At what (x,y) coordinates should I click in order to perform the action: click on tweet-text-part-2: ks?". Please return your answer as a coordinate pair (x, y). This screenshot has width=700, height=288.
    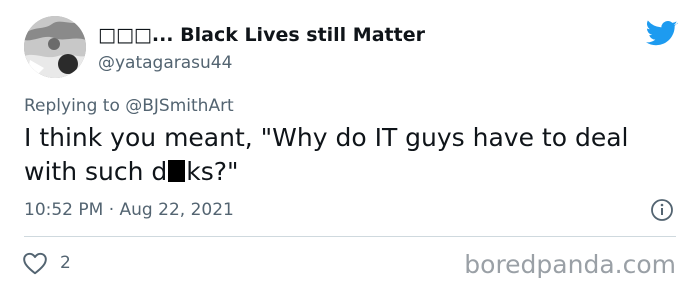
    Looking at the image, I should click on (212, 171).